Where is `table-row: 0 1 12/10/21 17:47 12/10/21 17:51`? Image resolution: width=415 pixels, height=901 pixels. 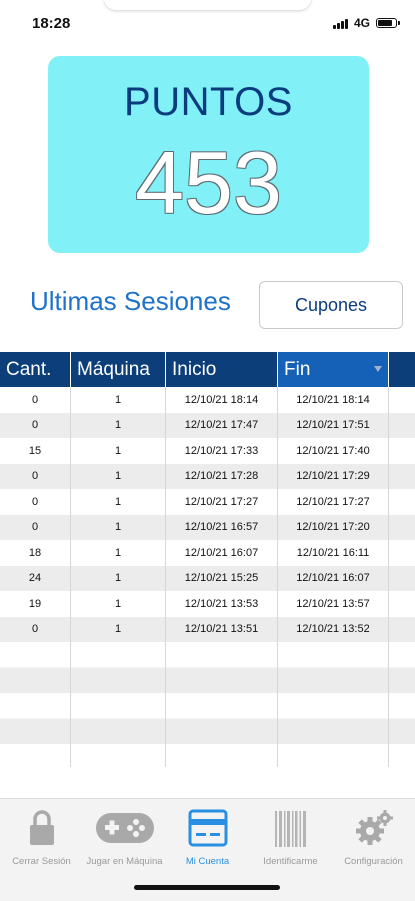
table-row: 0 1 12/10/21 17:47 12/10/21 17:51 is located at coordinates (207, 425).